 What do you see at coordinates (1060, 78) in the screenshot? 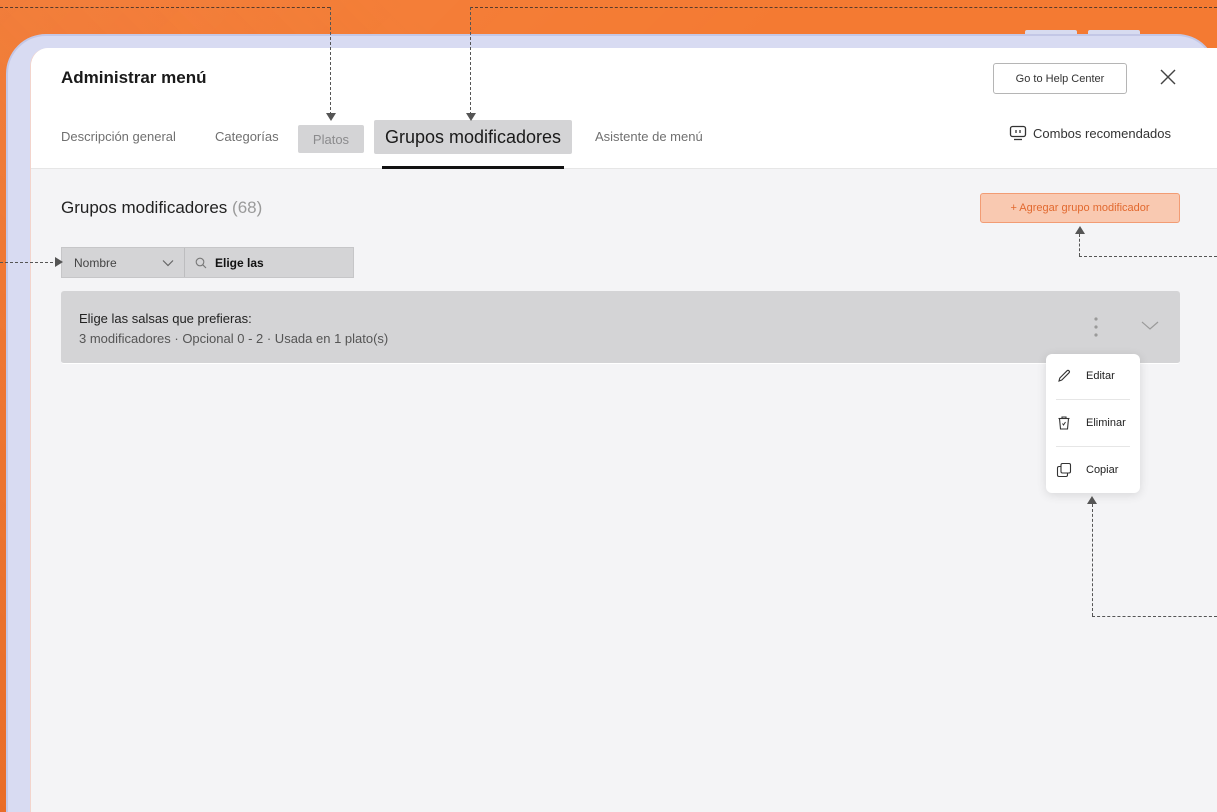
I see `help-center-button: Go to Help Center` at bounding box center [1060, 78].